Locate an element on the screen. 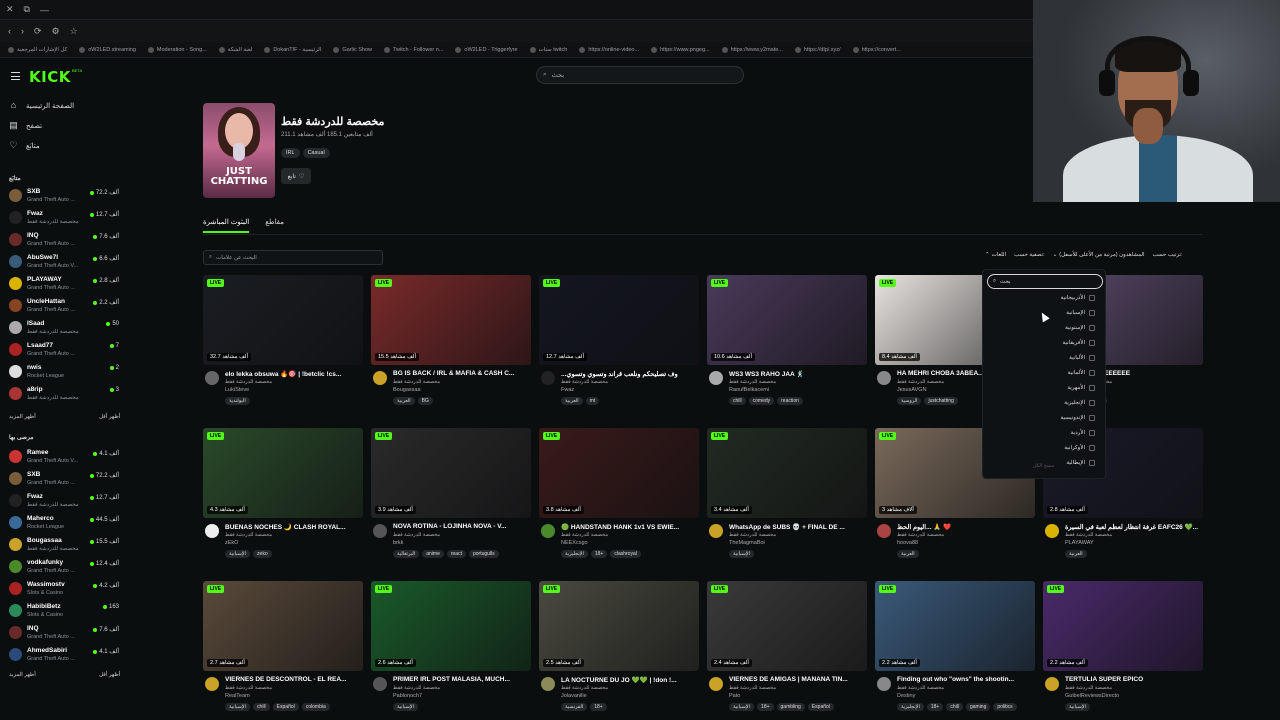 Image resolution: width=1280 pixels, height=720 pixels. stream-thumbnail: LIVE 10.6 ألف مشاهد is located at coordinates (787, 320).